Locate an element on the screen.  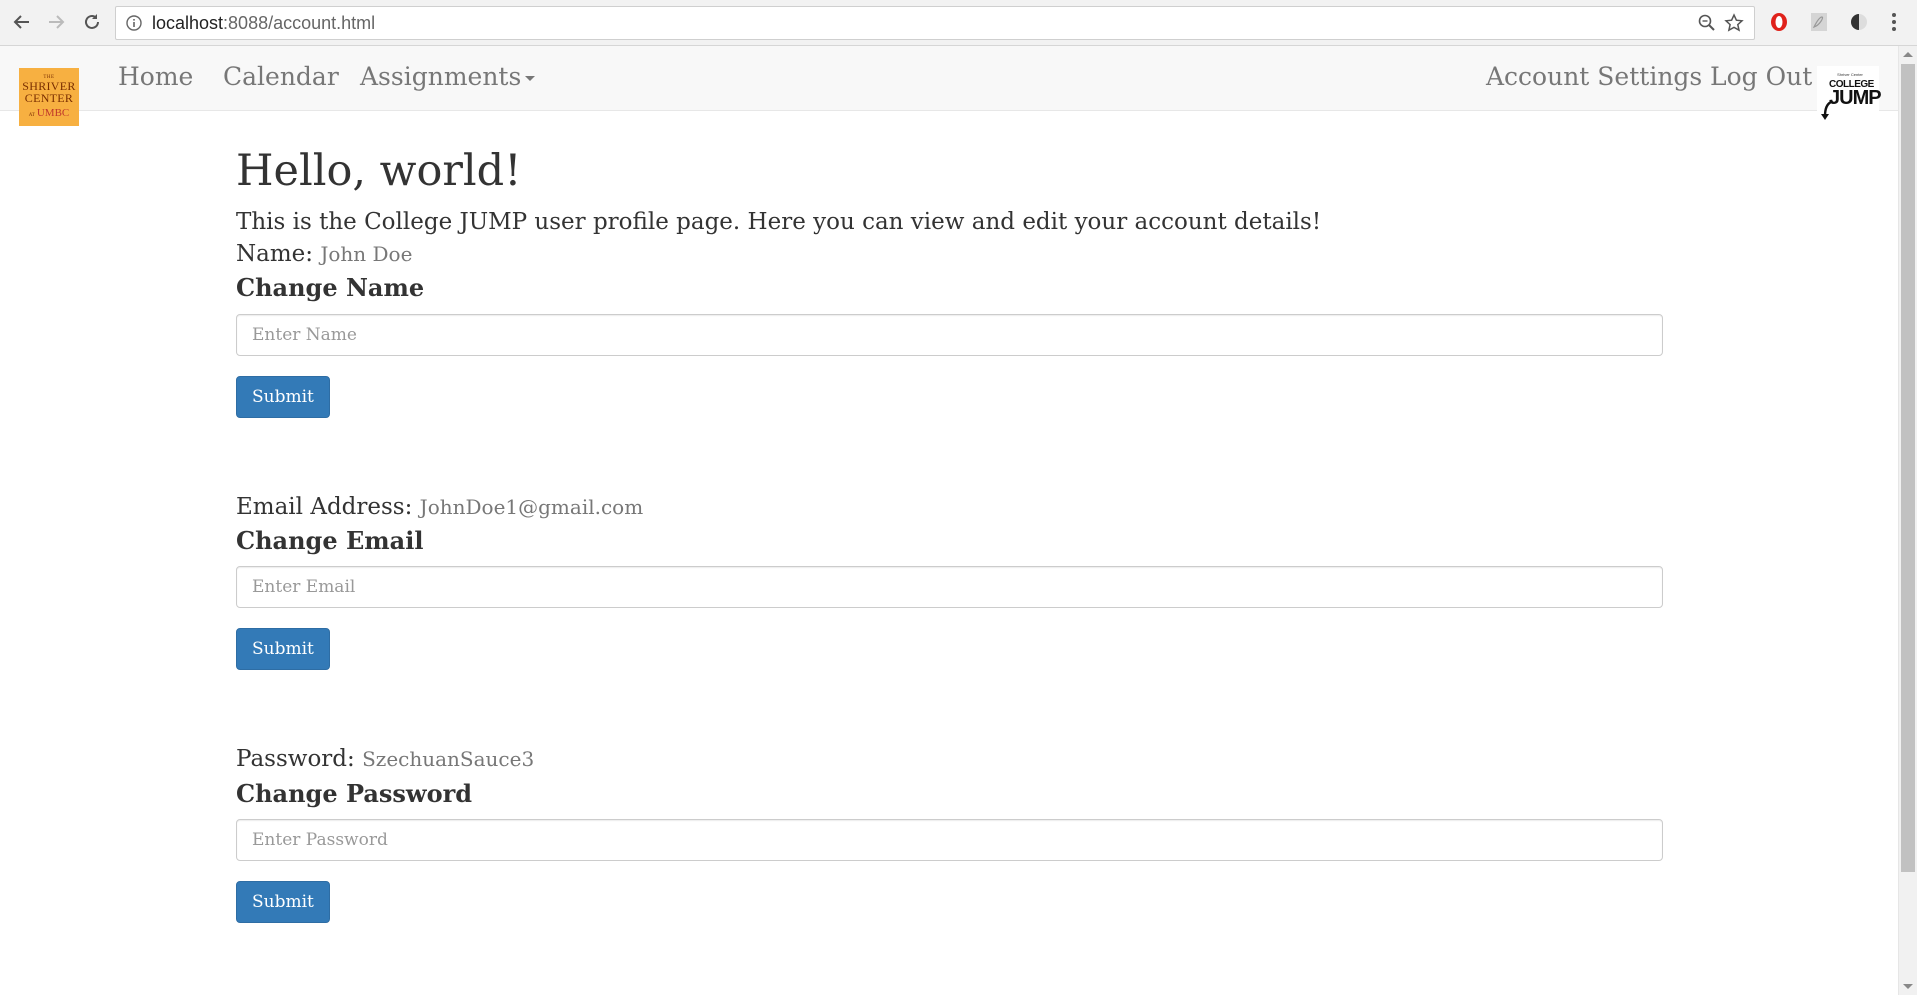
jump-arrow-icon is located at coordinates (1827, 113).